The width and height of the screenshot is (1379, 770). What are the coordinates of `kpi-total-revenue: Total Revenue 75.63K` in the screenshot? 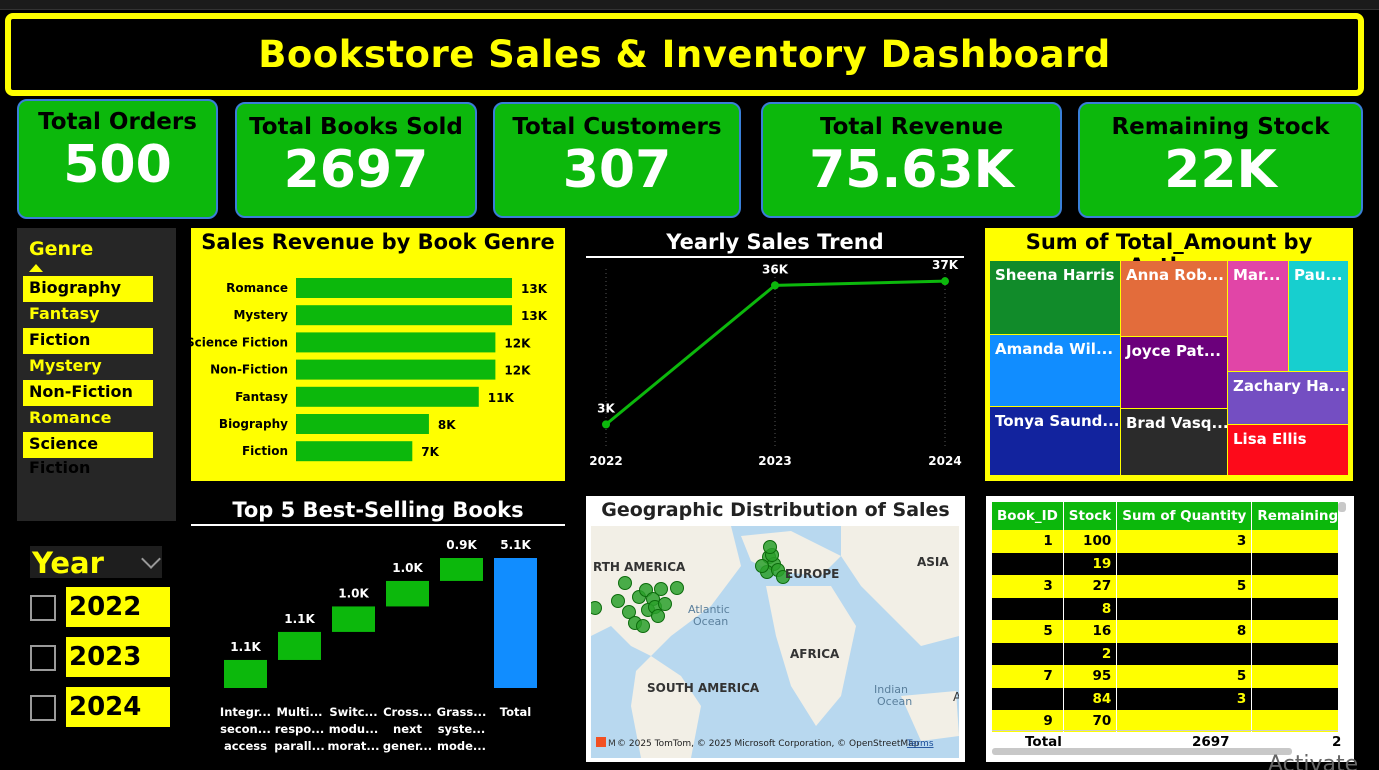 It's located at (911, 160).